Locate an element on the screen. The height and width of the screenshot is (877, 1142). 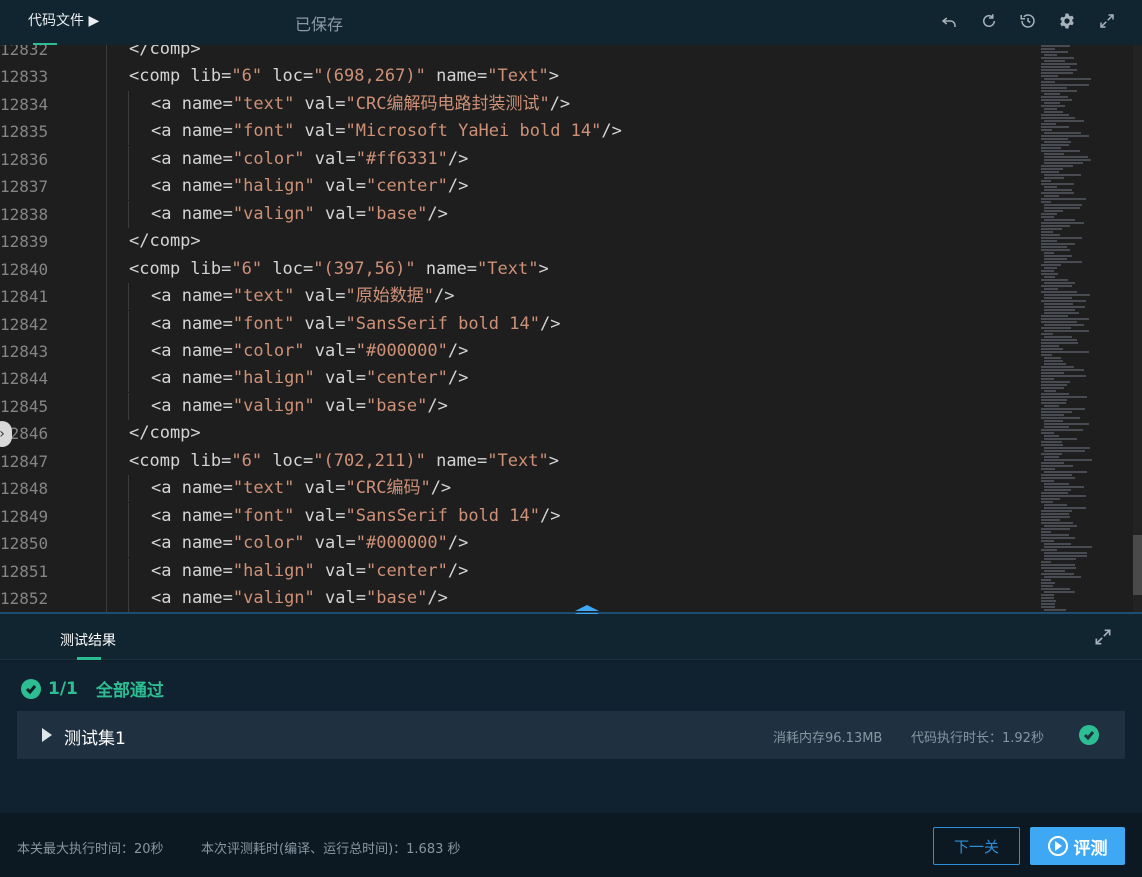
code-line: 12837 <a name="halign" val="center"/> is located at coordinates (515, 187).